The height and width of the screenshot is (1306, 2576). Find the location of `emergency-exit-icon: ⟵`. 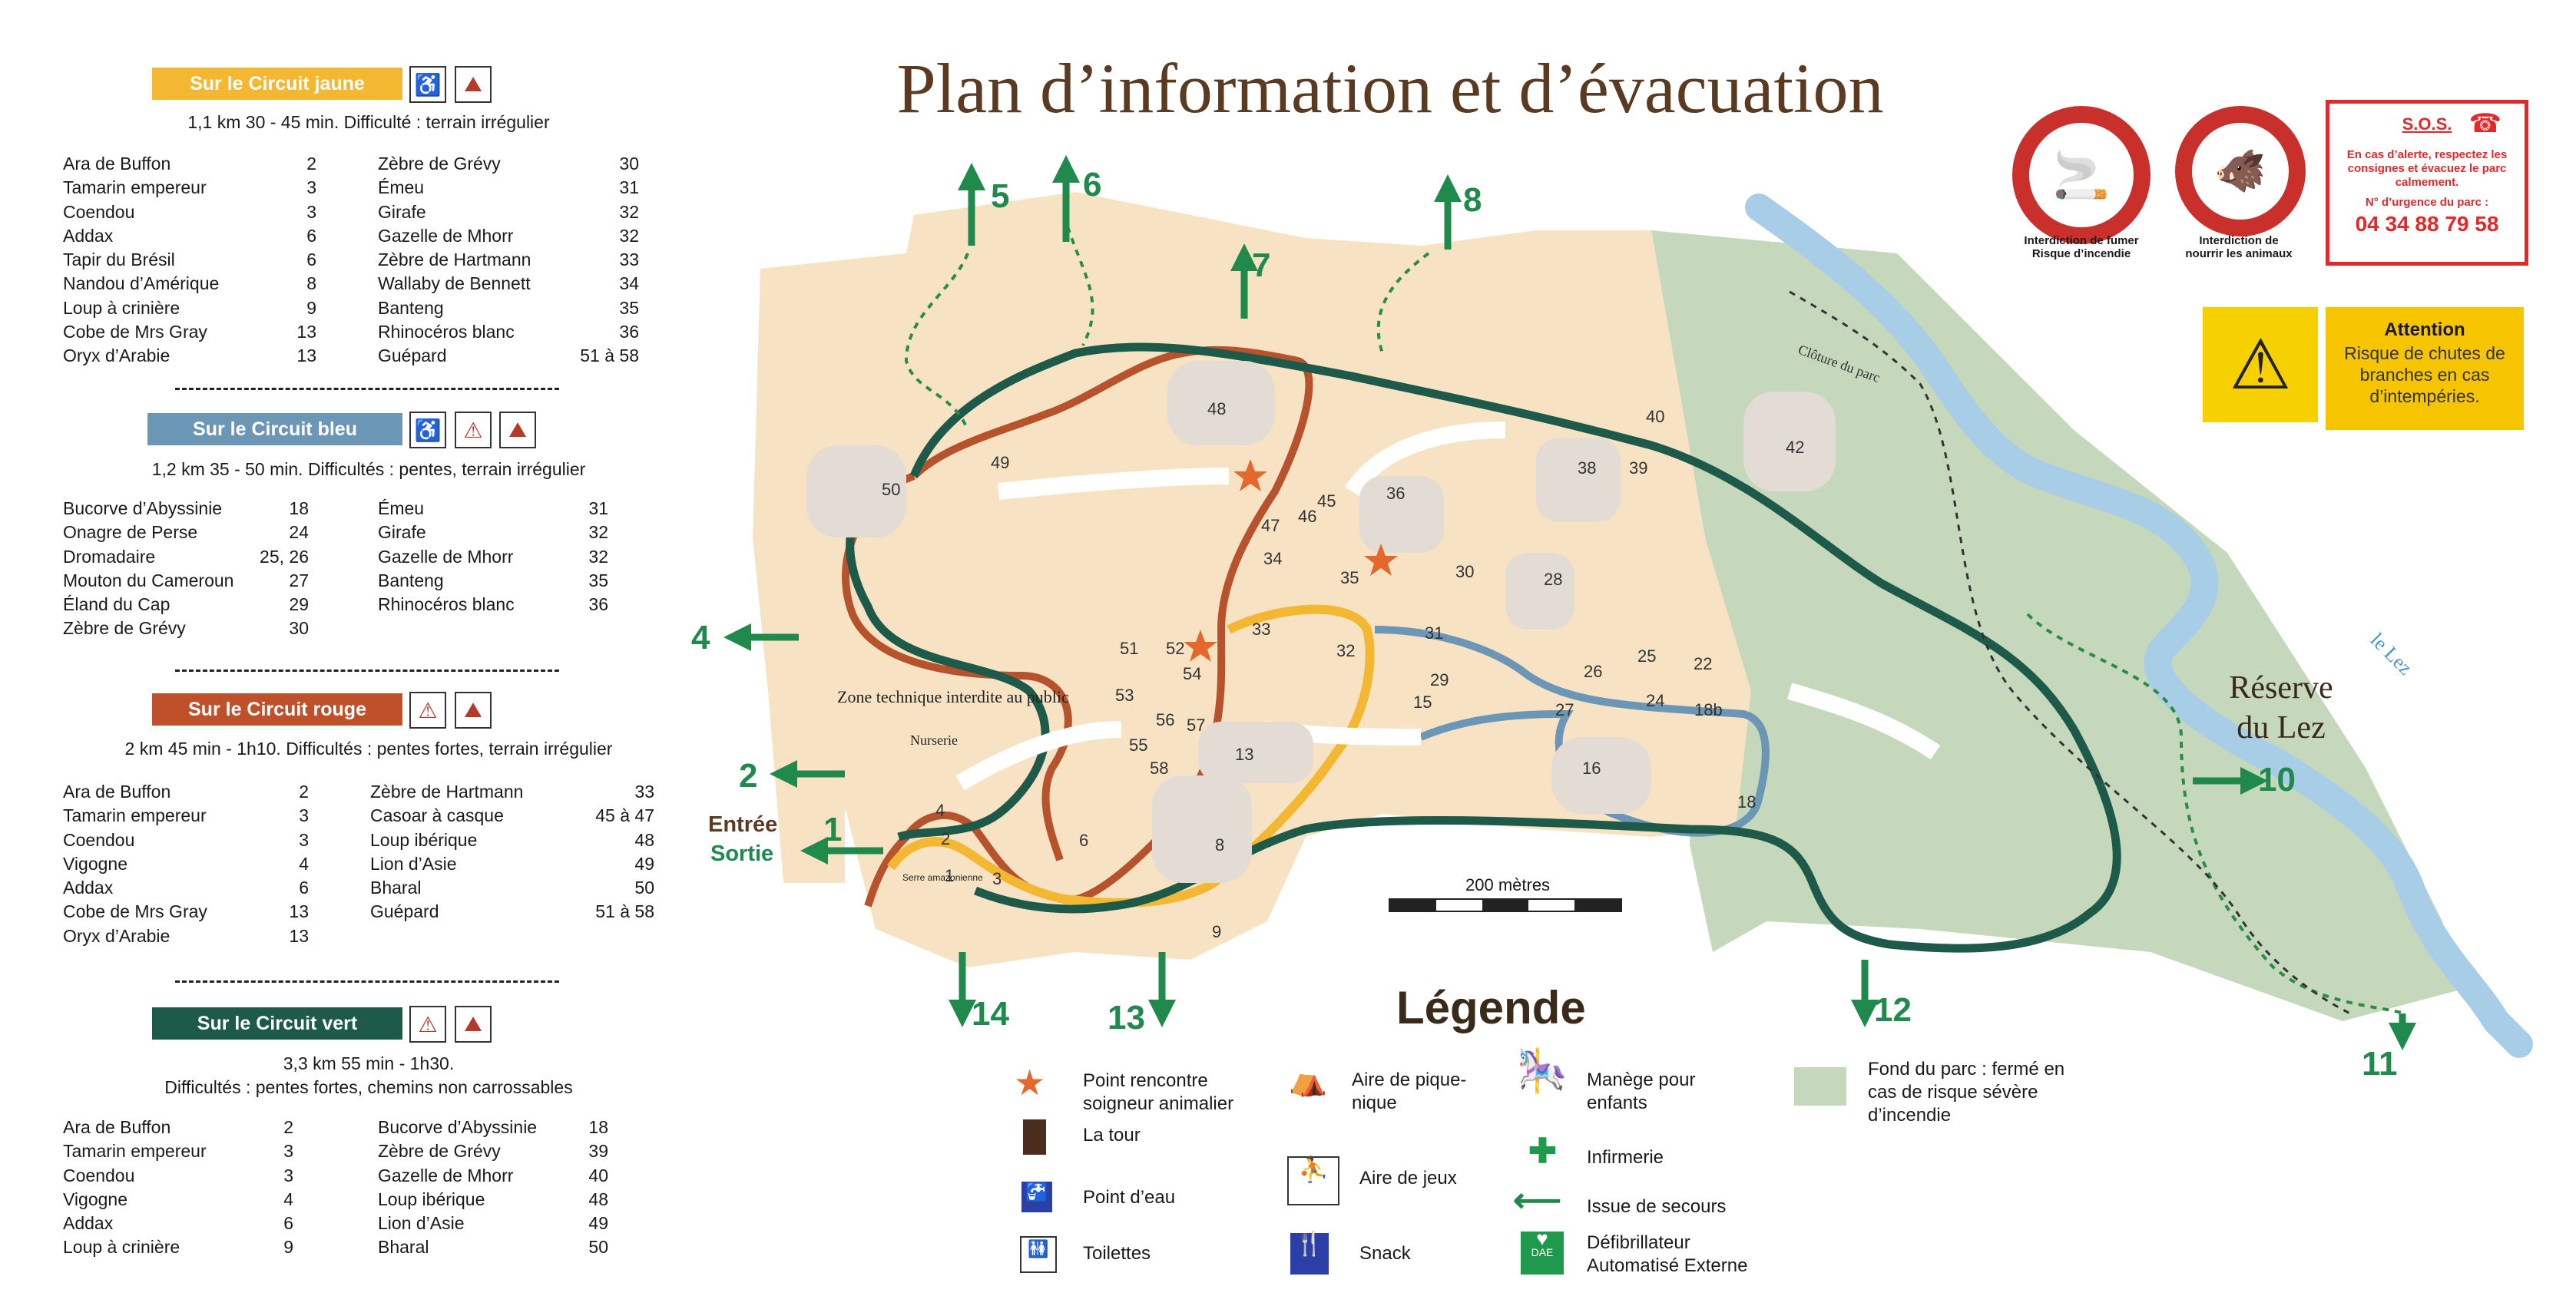

emergency-exit-icon: ⟵ is located at coordinates (1537, 1200).